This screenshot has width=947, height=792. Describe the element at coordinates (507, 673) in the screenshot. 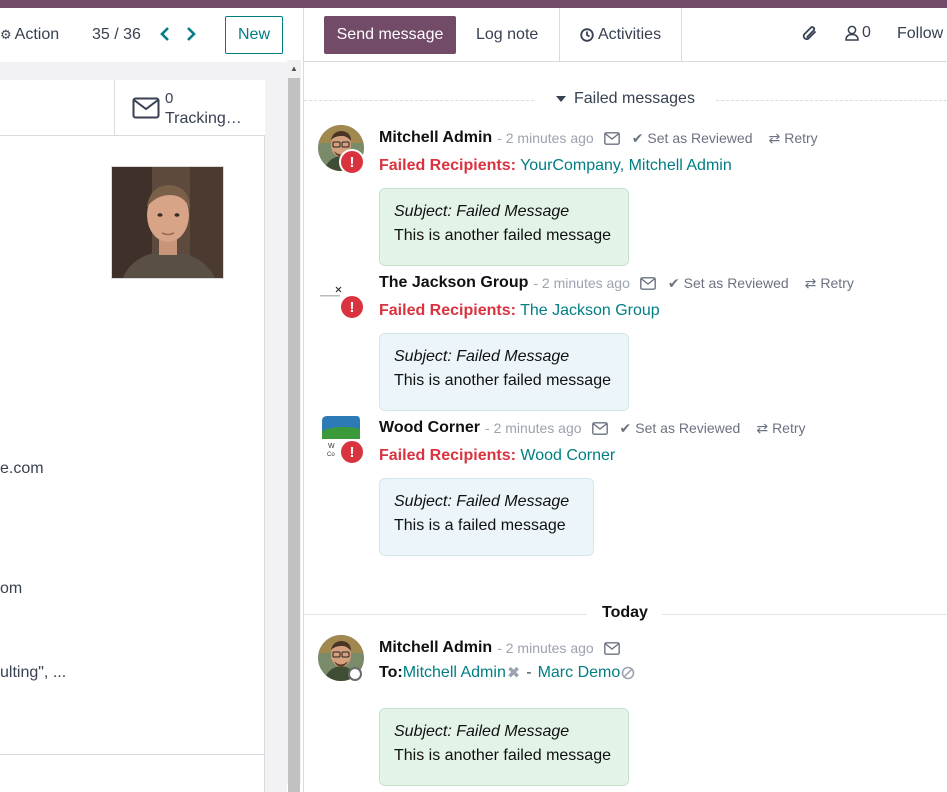

I see `recipients-row: To: Mitchell Admin ✖ - Marc Demo` at that location.